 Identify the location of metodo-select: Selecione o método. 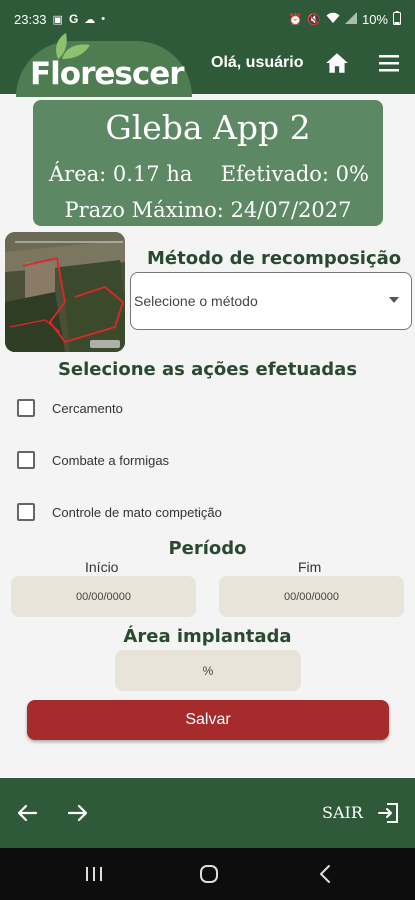
(271, 301).